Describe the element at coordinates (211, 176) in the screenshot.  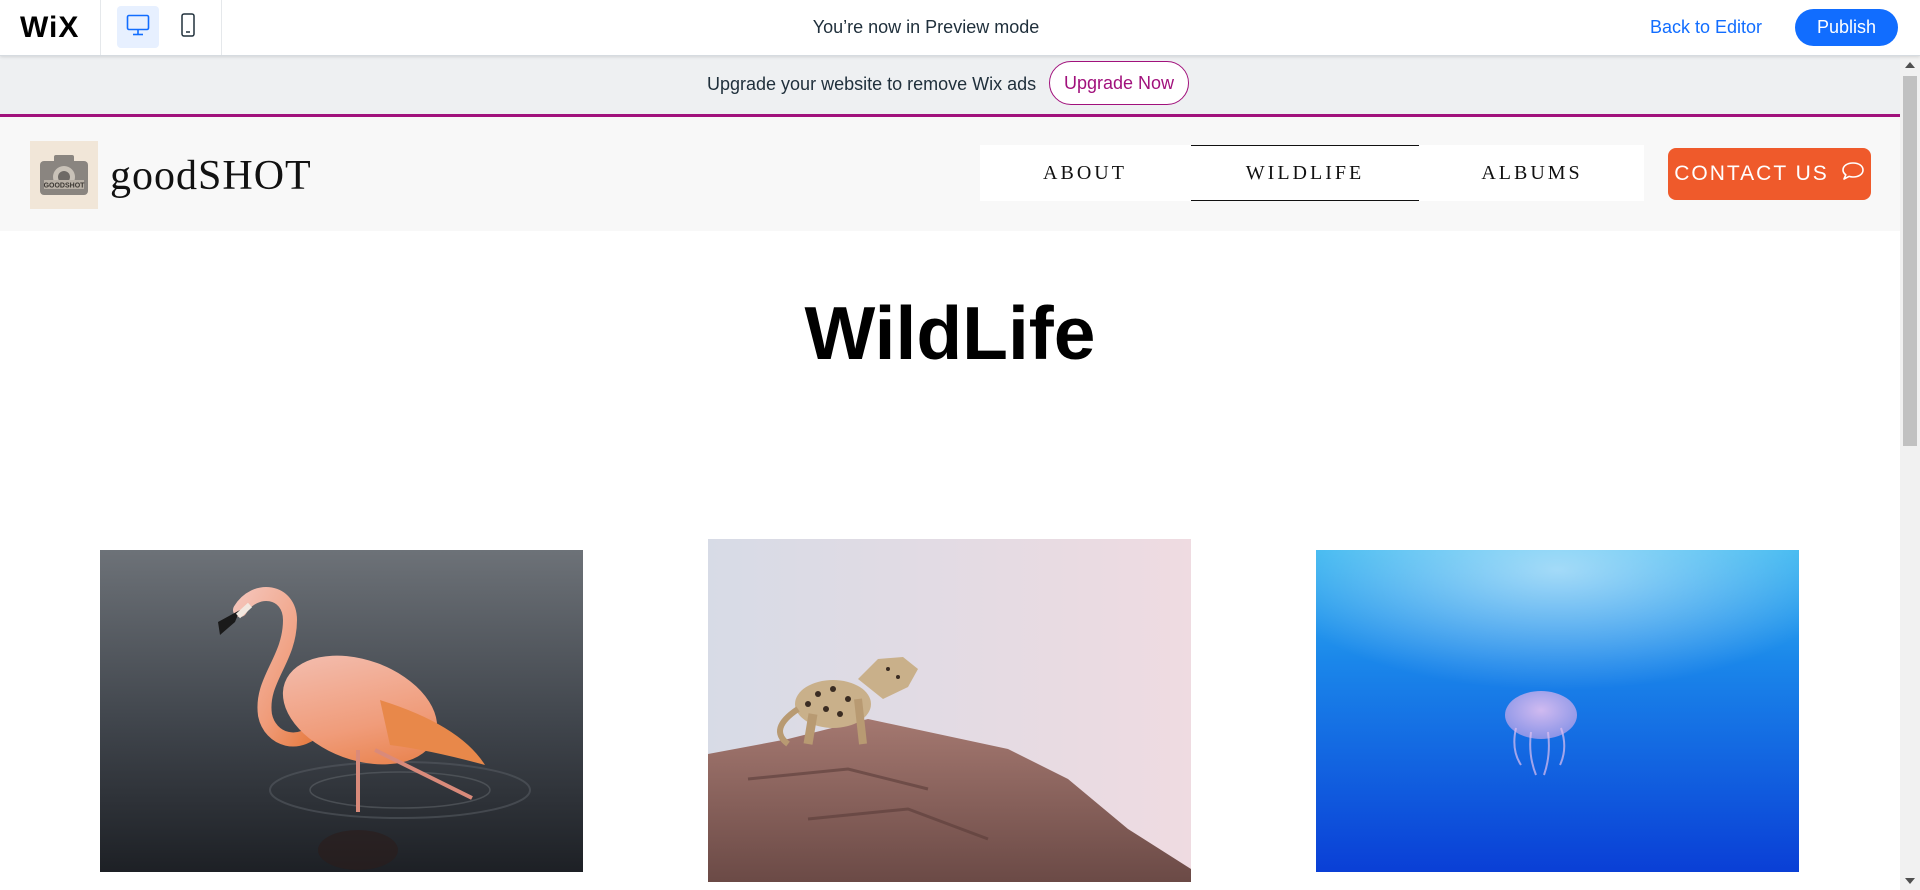
I see `site-name: goodSHOT` at that location.